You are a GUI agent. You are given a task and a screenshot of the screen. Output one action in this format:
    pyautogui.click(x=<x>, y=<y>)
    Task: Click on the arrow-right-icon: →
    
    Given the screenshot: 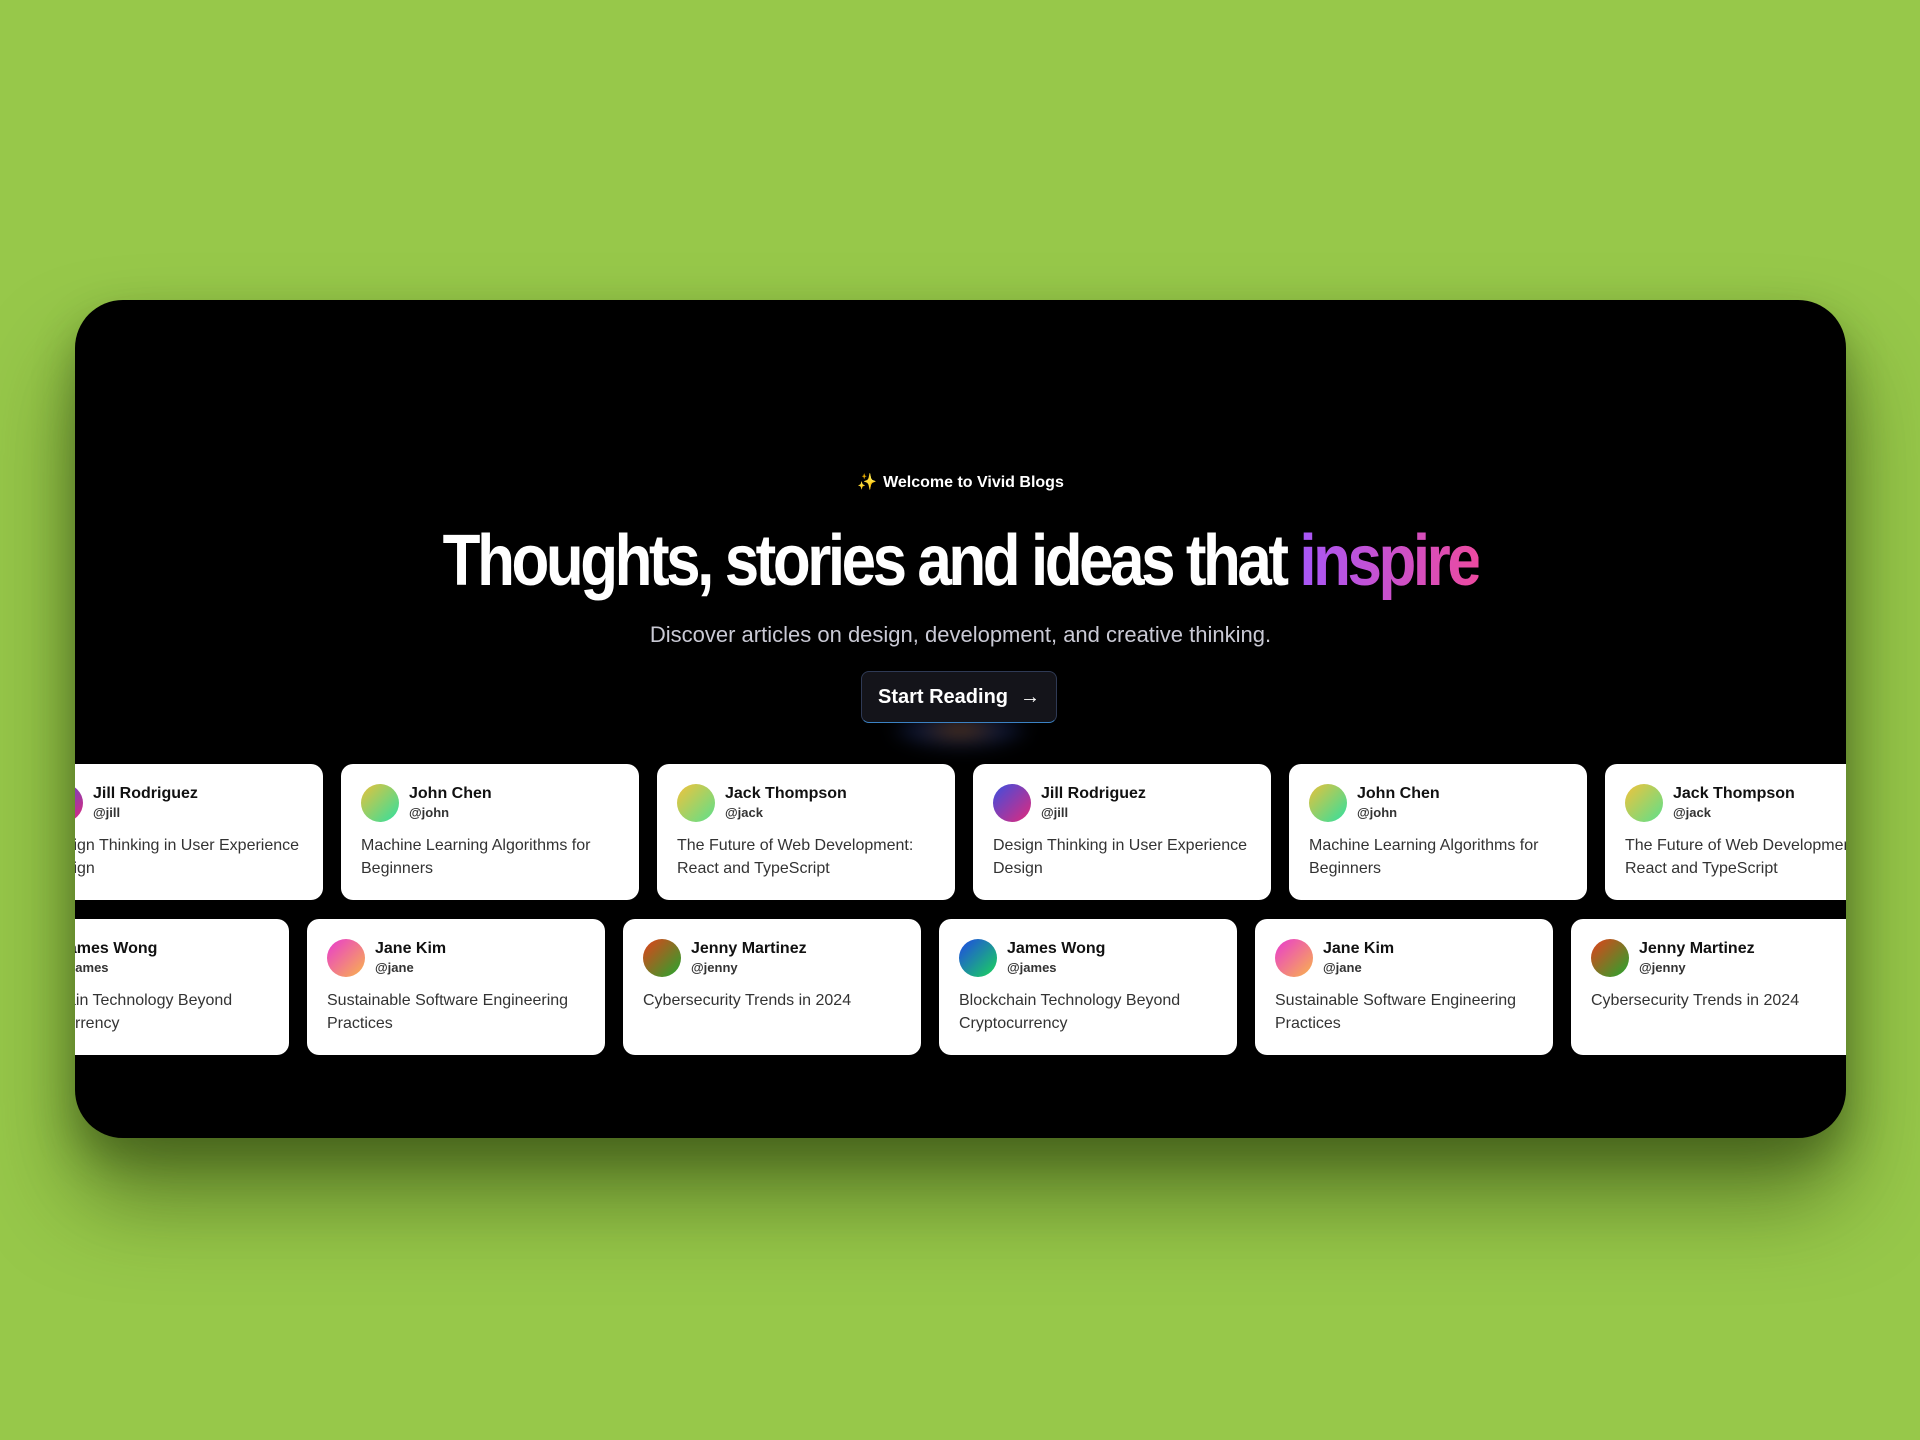 What is the action you would take?
    pyautogui.click(x=1030, y=696)
    